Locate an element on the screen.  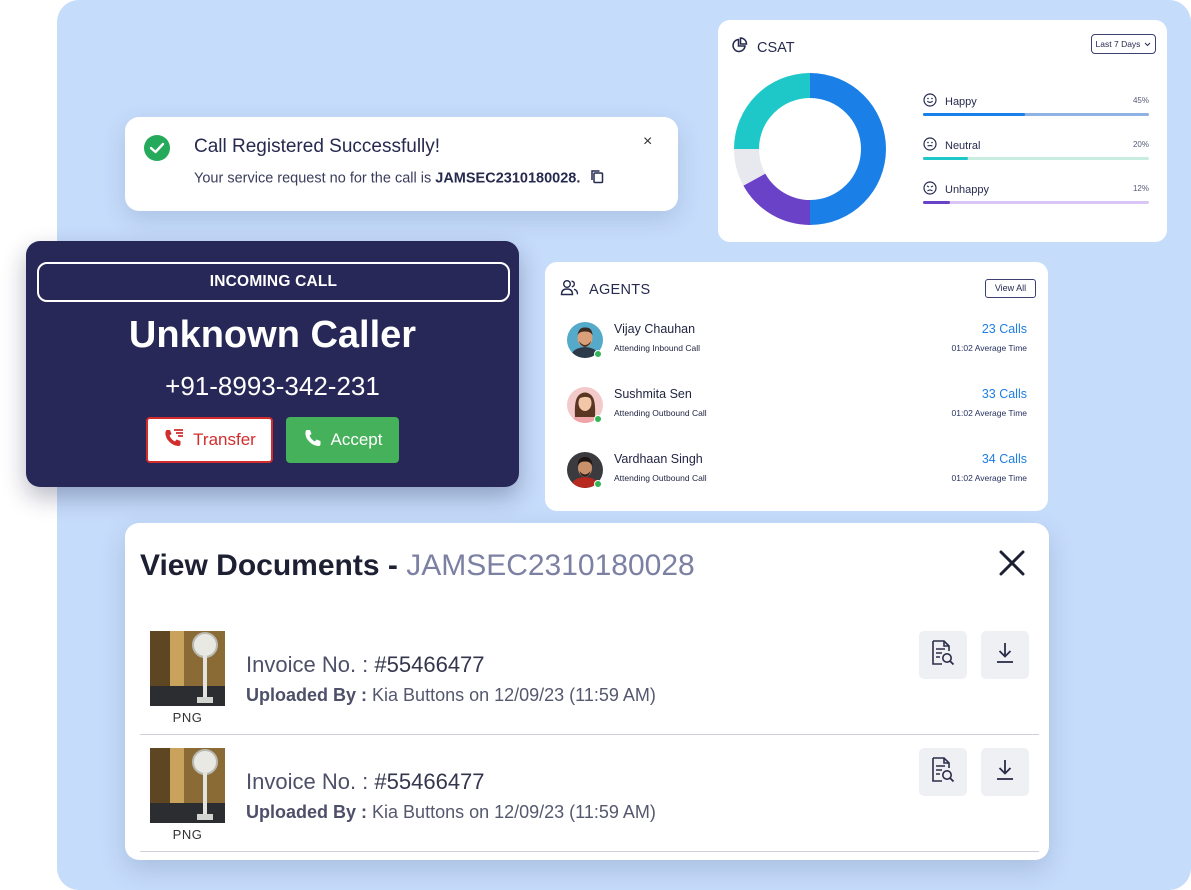
csat-donut-chart is located at coordinates (810, 149).